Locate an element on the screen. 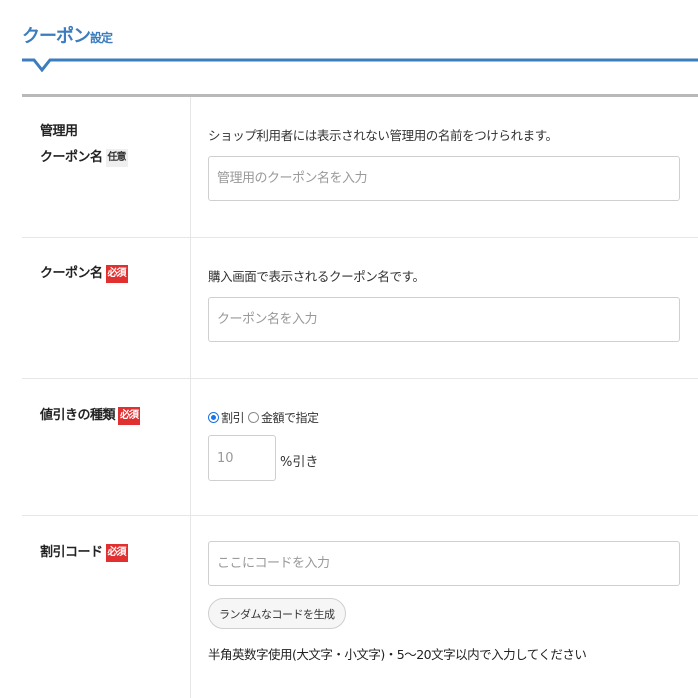 This screenshot has height=698, width=698. label-line-2: クーポン名 is located at coordinates (71, 157).